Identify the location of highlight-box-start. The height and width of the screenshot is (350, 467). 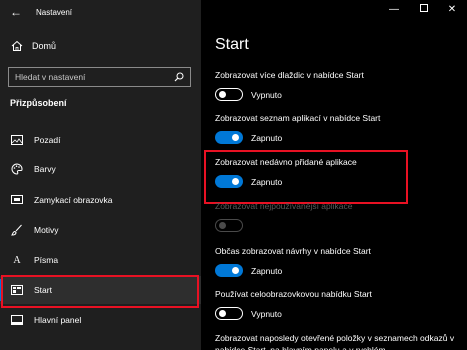
(100, 291).